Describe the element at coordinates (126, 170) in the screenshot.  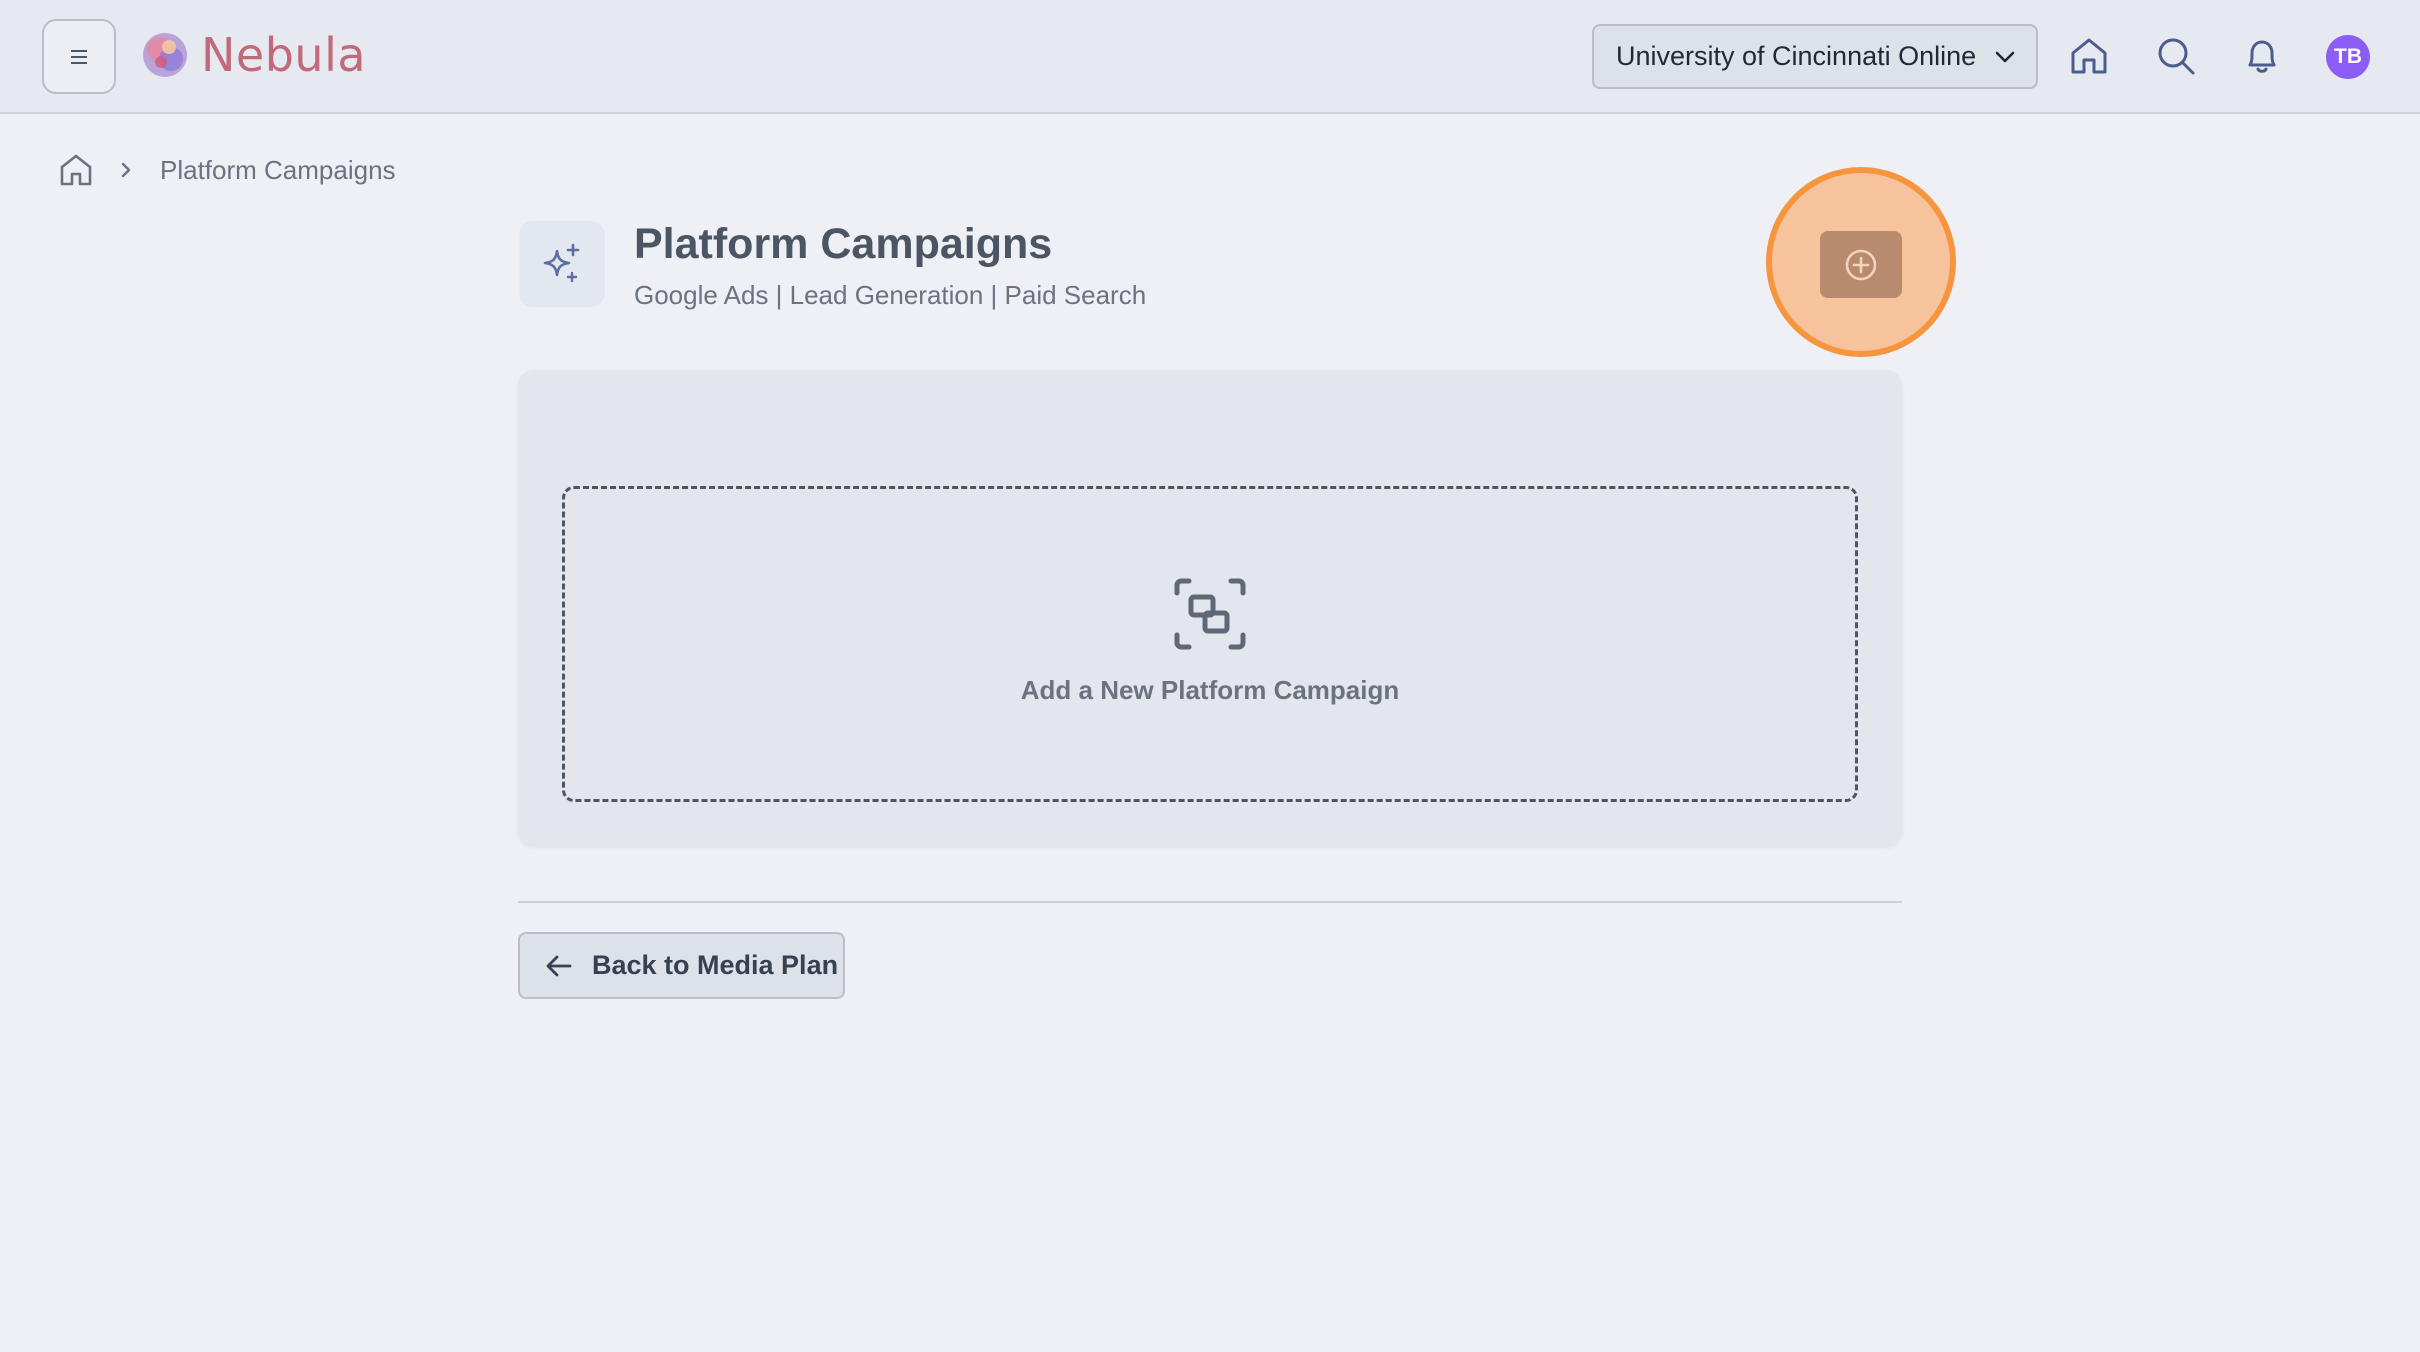
I see `chevron-right-icon` at that location.